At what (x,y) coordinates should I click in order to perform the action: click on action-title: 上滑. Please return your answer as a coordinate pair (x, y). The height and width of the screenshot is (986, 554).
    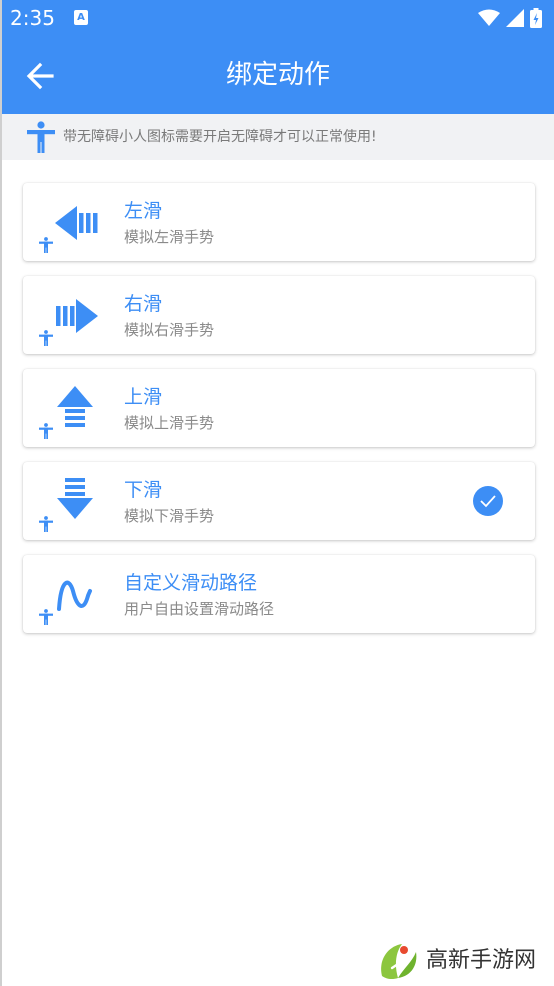
    Looking at the image, I should click on (143, 397).